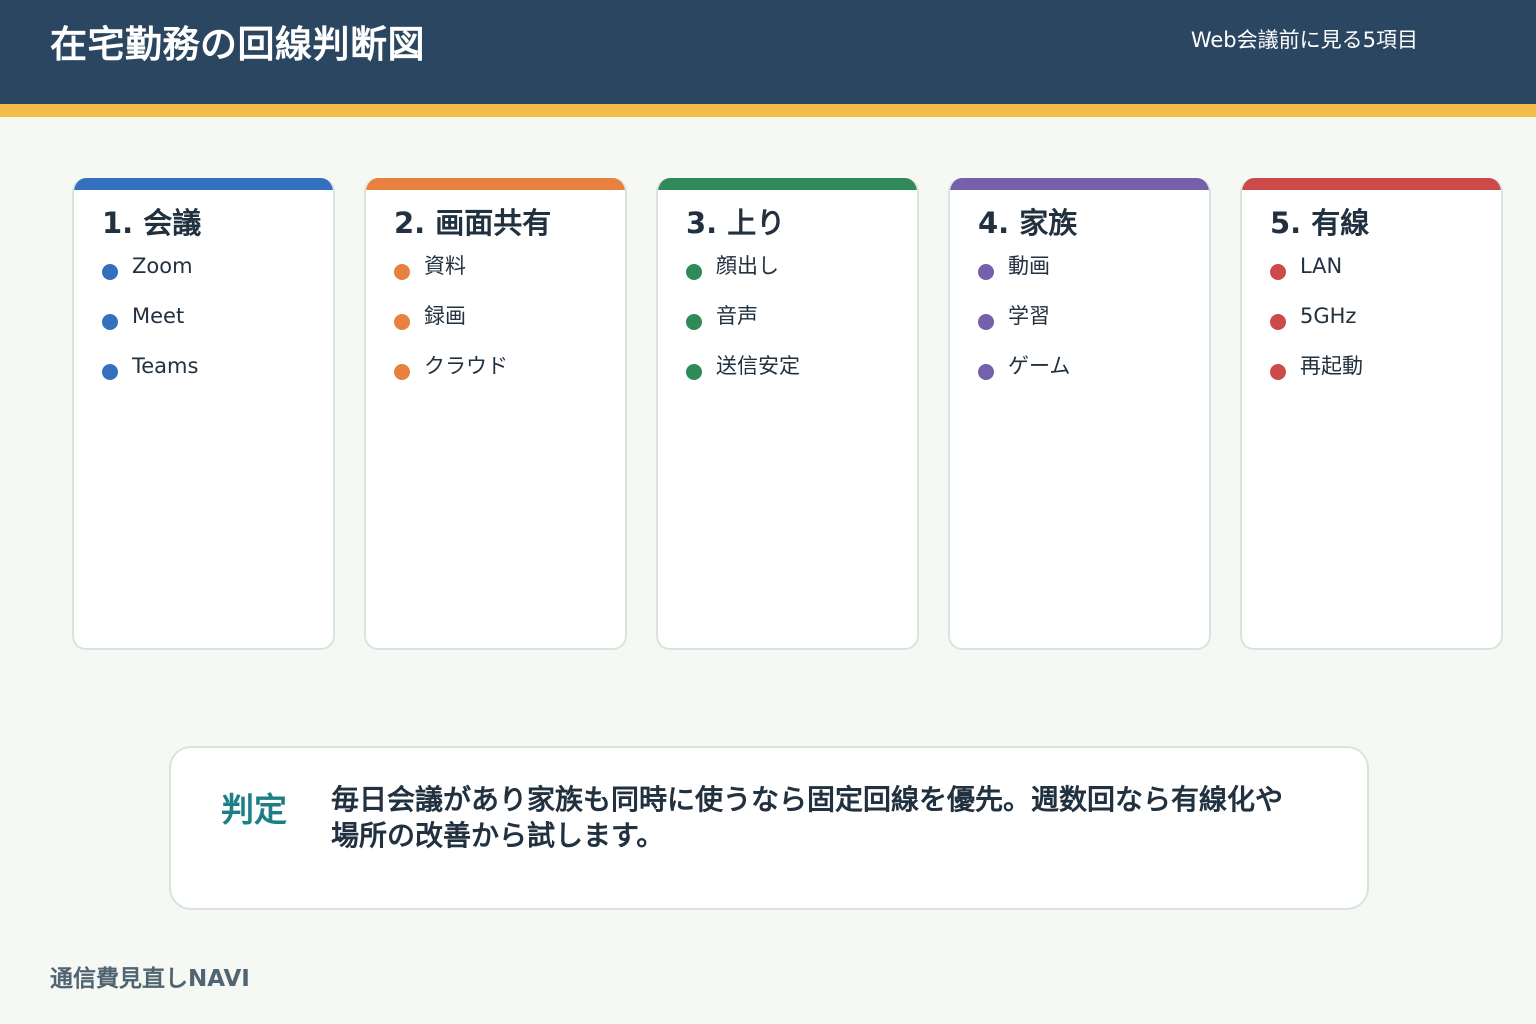  Describe the element at coordinates (1331, 366) in the screenshot. I see `list-item-label: 再起動` at that location.